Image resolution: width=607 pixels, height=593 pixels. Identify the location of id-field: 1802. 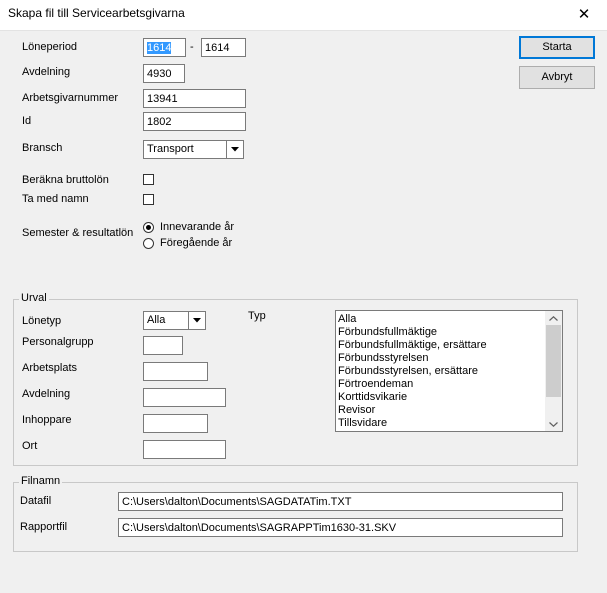
(194, 121).